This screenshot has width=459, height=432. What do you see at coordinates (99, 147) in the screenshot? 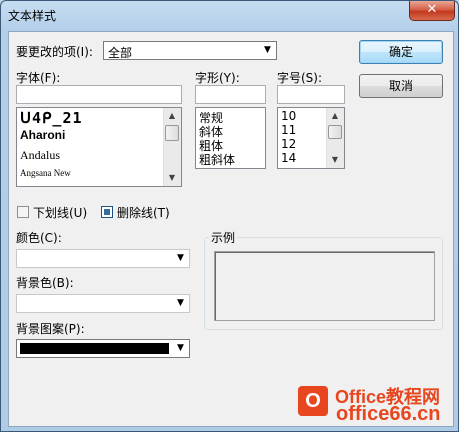
I see `font-list: ᑌ4ᑭ_21 Aharoni Andalus Angsana New ▲ ▼` at bounding box center [99, 147].